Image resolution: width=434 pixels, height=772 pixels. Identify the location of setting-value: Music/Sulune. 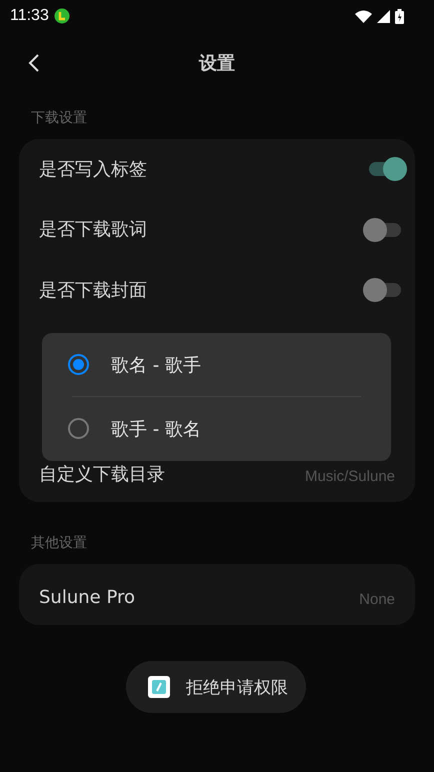
(349, 476).